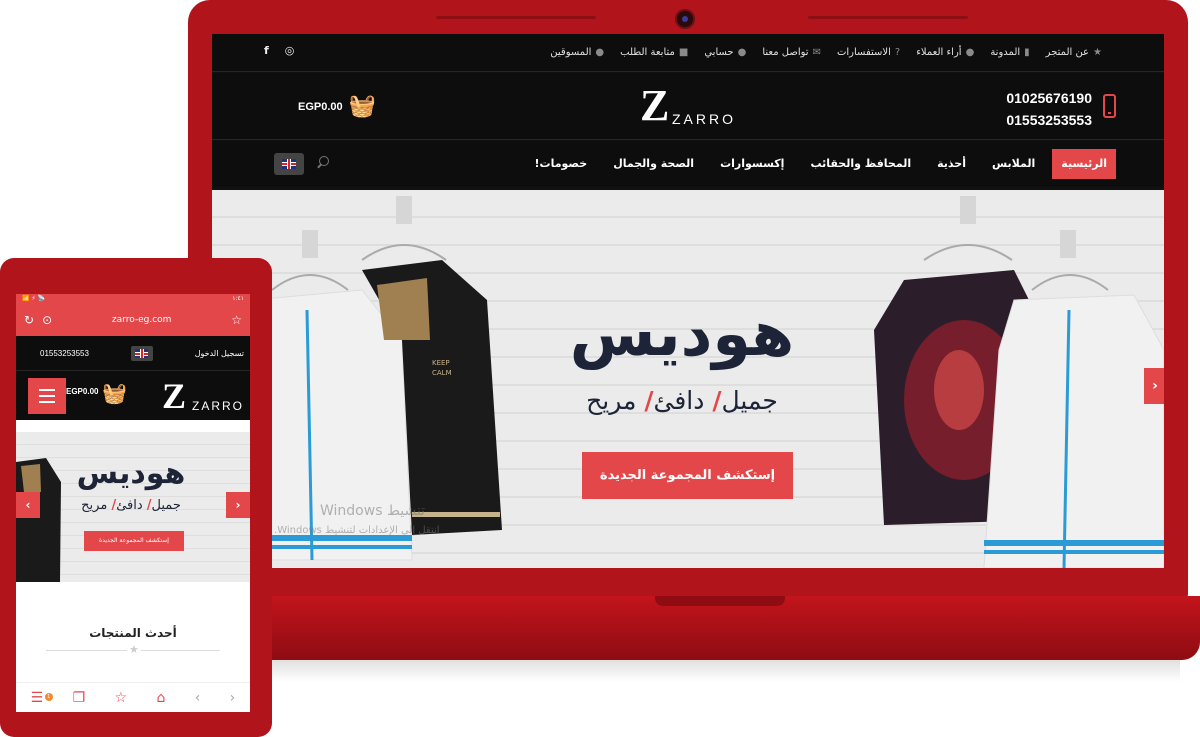 This screenshot has height=737, width=1200. What do you see at coordinates (42, 698) in the screenshot?
I see `menu-icon: ☰ 1` at bounding box center [42, 698].